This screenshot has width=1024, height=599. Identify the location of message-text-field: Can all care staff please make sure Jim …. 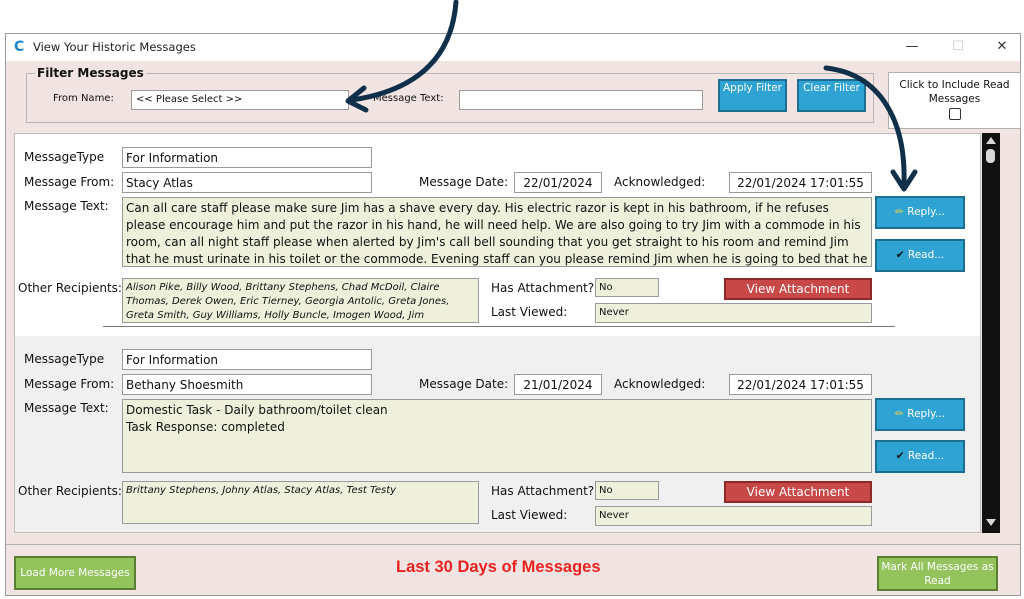
(497, 232).